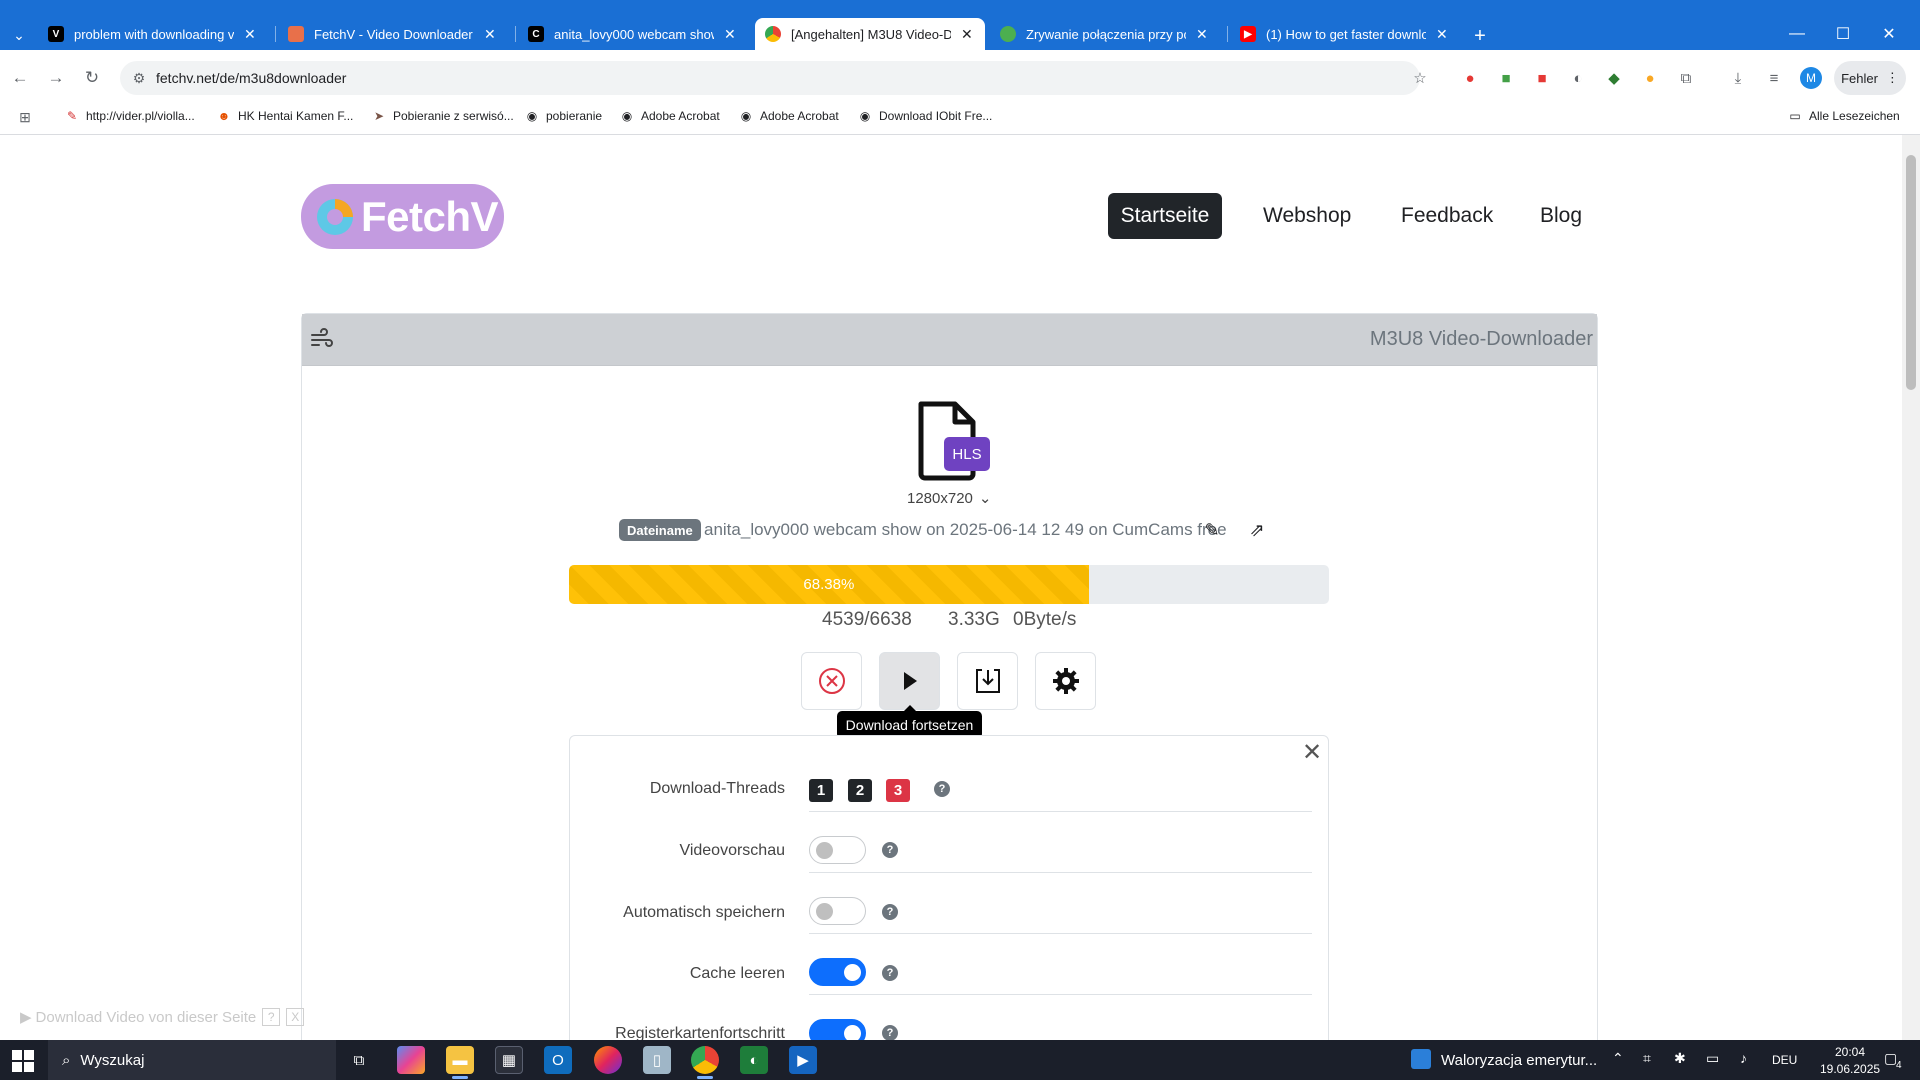  What do you see at coordinates (1859, 78) in the screenshot?
I see `error-label: Fehler` at bounding box center [1859, 78].